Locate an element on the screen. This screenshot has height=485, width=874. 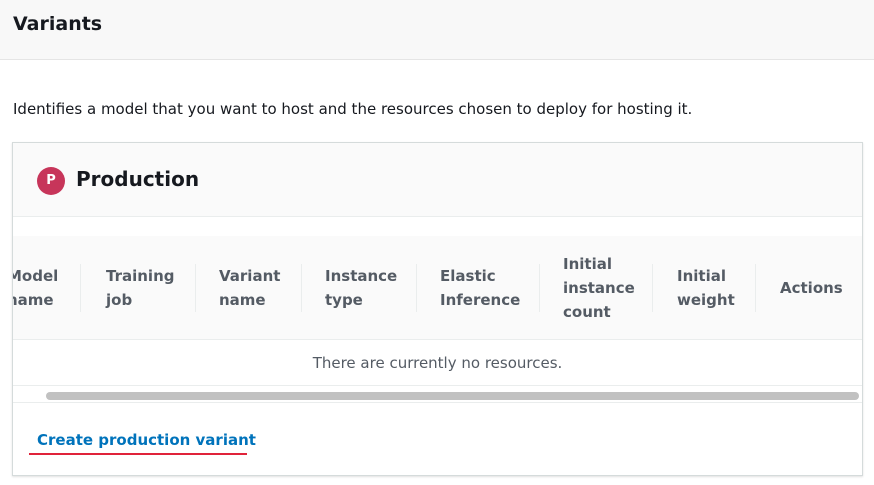
column-header-initial-instance-count: Initial instance count is located at coordinates (599, 287).